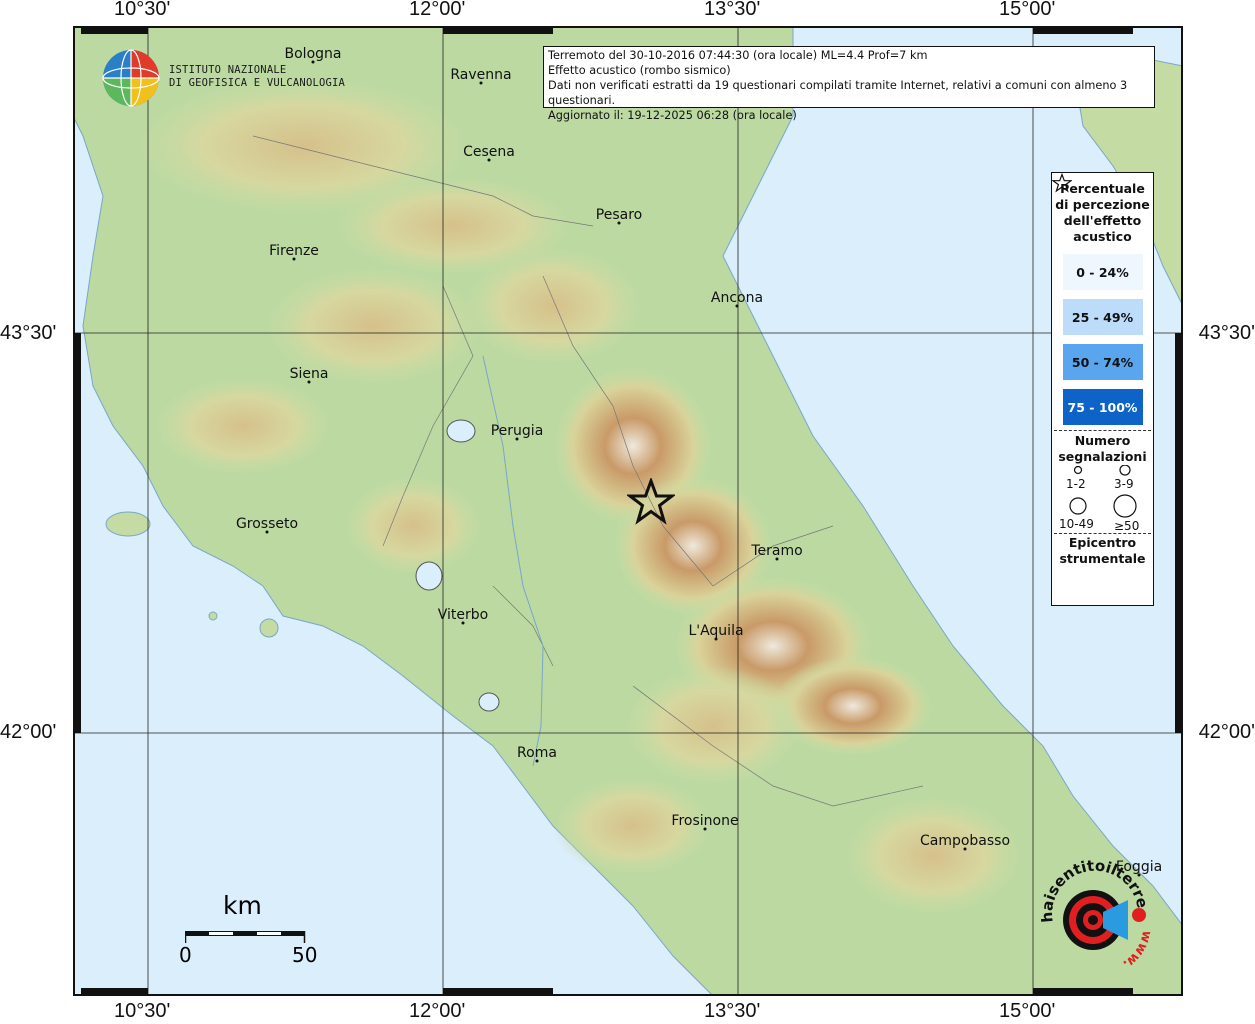  What do you see at coordinates (309, 382) in the screenshot?
I see `city-marker-siena` at bounding box center [309, 382].